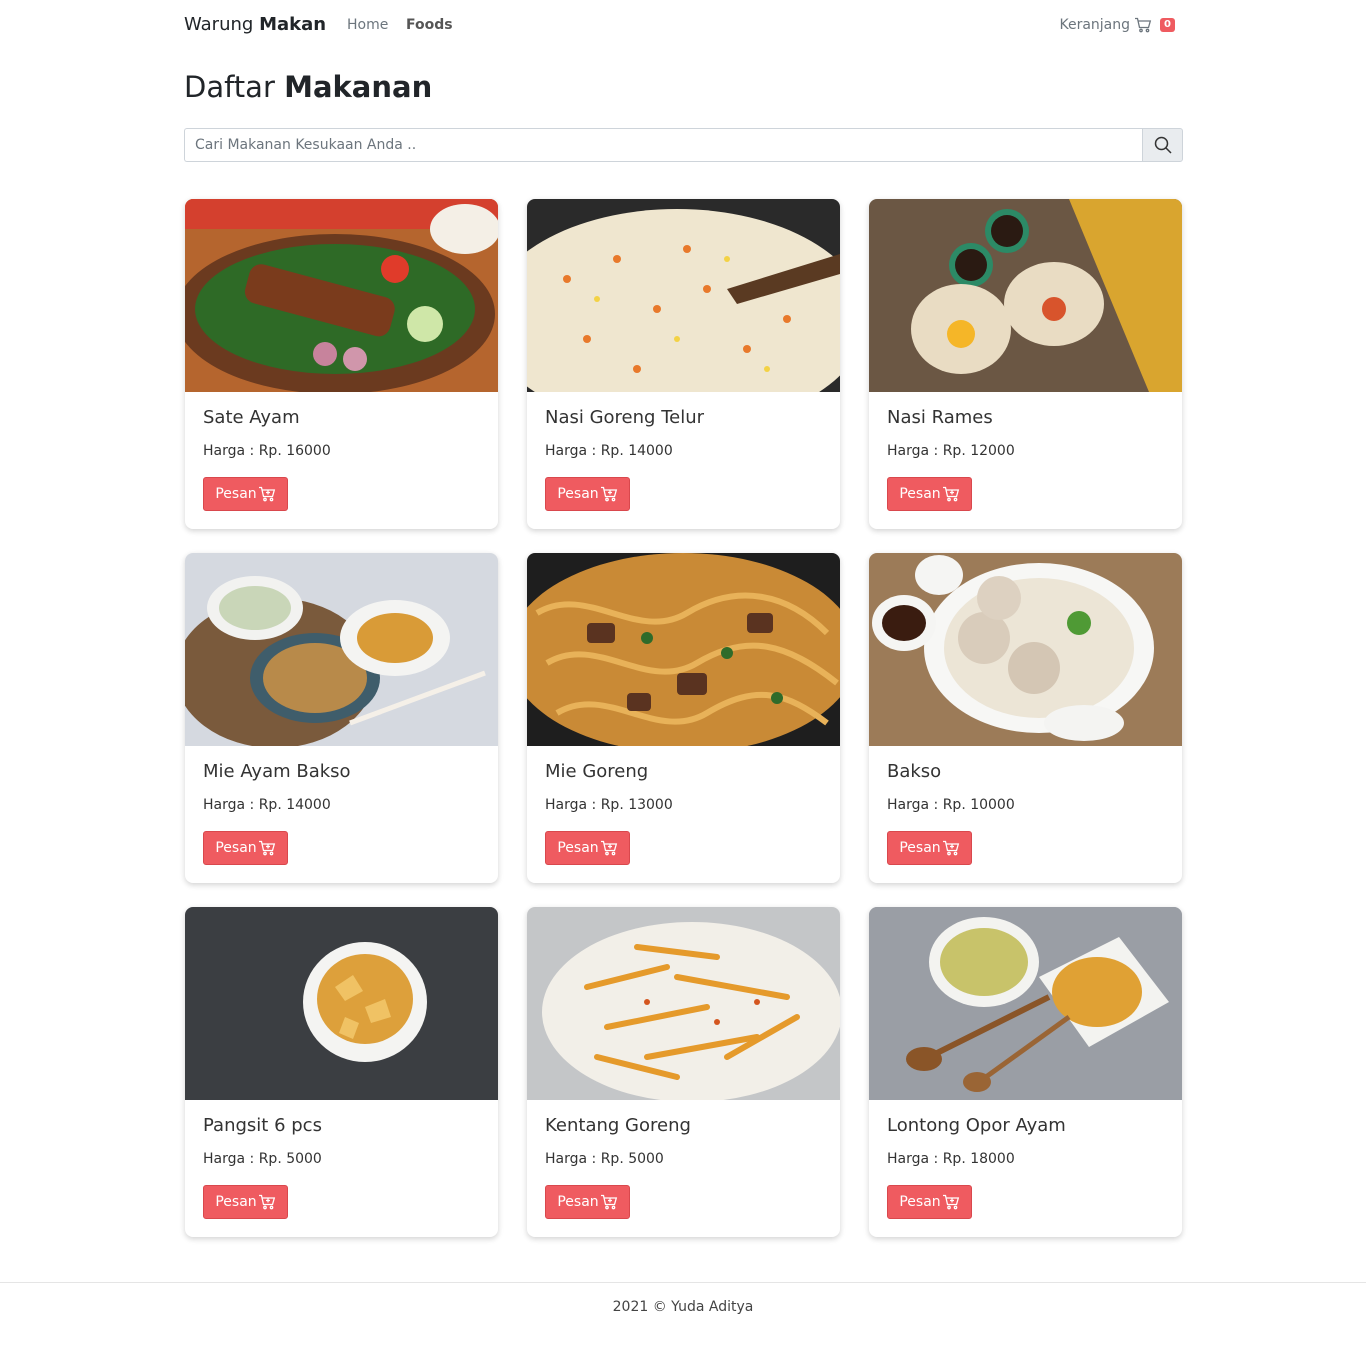  I want to click on brand-bold-text: Makan, so click(293, 24).